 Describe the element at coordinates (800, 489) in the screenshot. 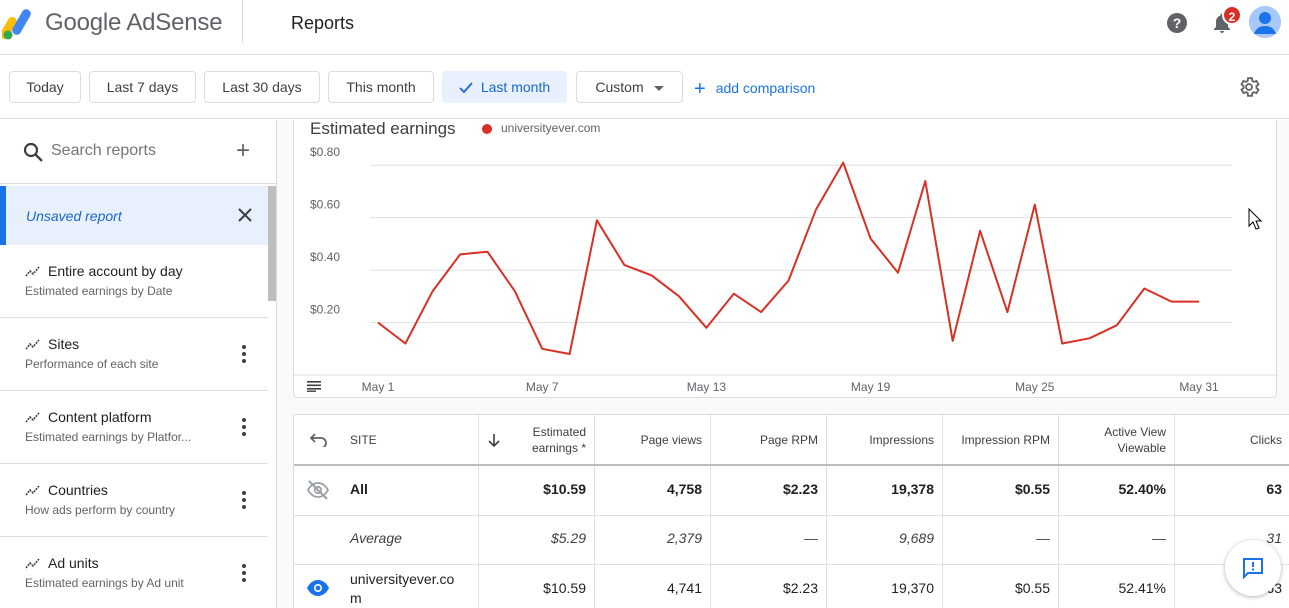

I see `table-cell: $2.23` at that location.